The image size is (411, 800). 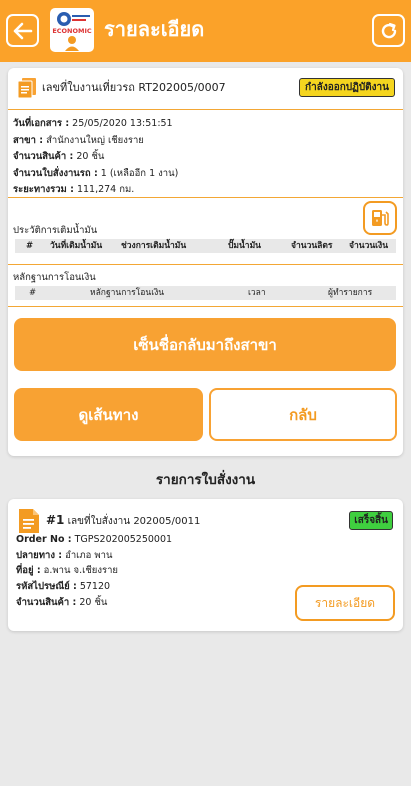 What do you see at coordinates (55, 520) in the screenshot?
I see `order-index: #1` at bounding box center [55, 520].